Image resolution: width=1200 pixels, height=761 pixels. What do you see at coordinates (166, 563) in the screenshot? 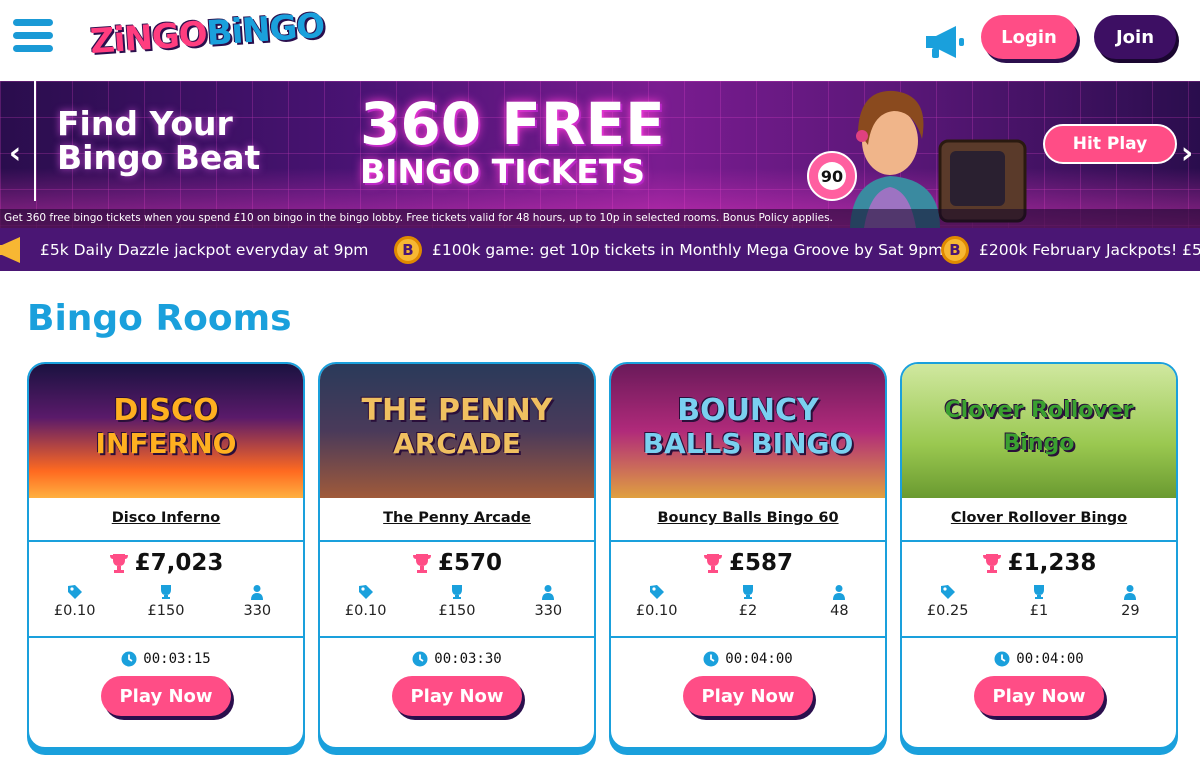
I see `room-jackpot: £7,023` at bounding box center [166, 563].